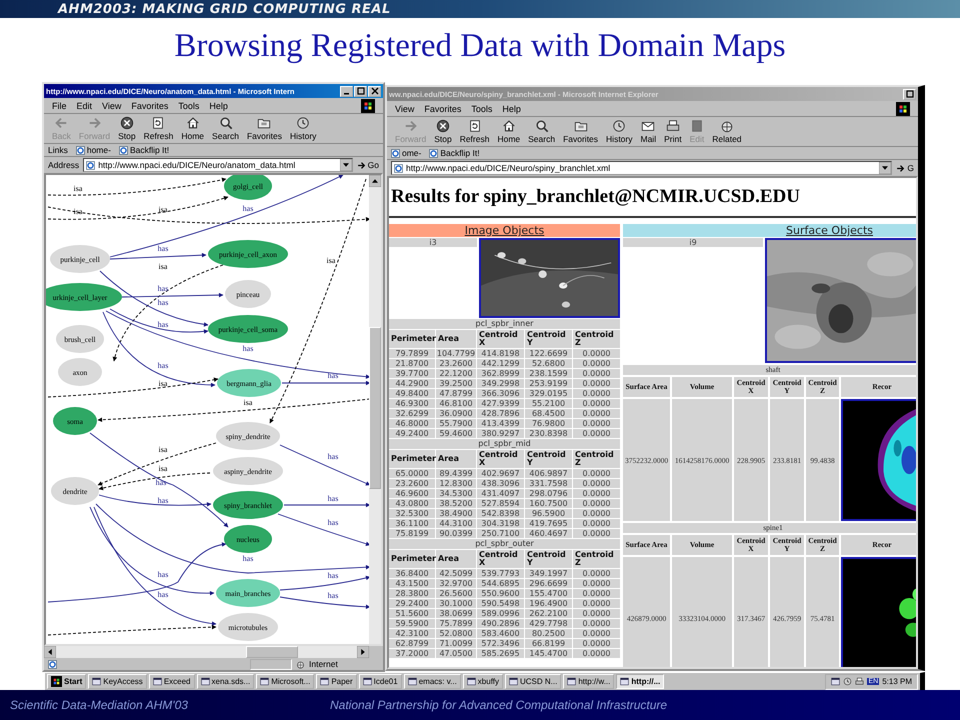  What do you see at coordinates (303, 123) in the screenshot?
I see `clock-icon` at bounding box center [303, 123].